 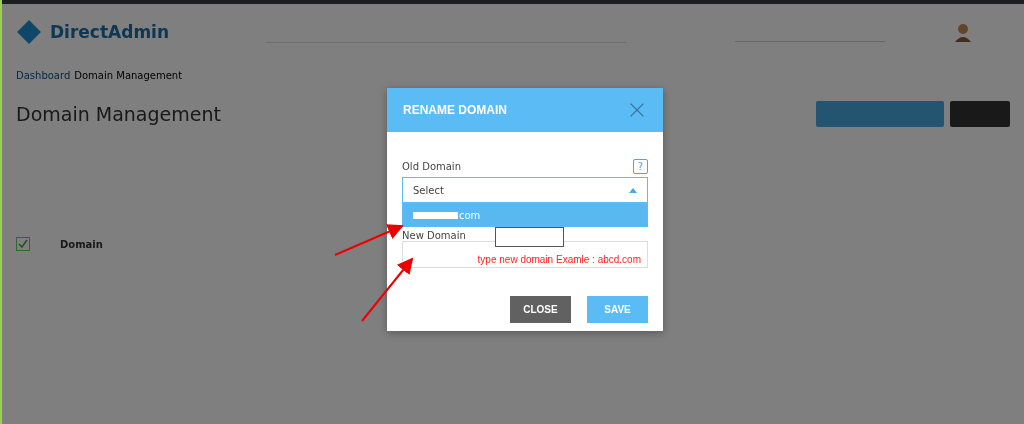 I want to click on save-button: SAVE, so click(x=617, y=309).